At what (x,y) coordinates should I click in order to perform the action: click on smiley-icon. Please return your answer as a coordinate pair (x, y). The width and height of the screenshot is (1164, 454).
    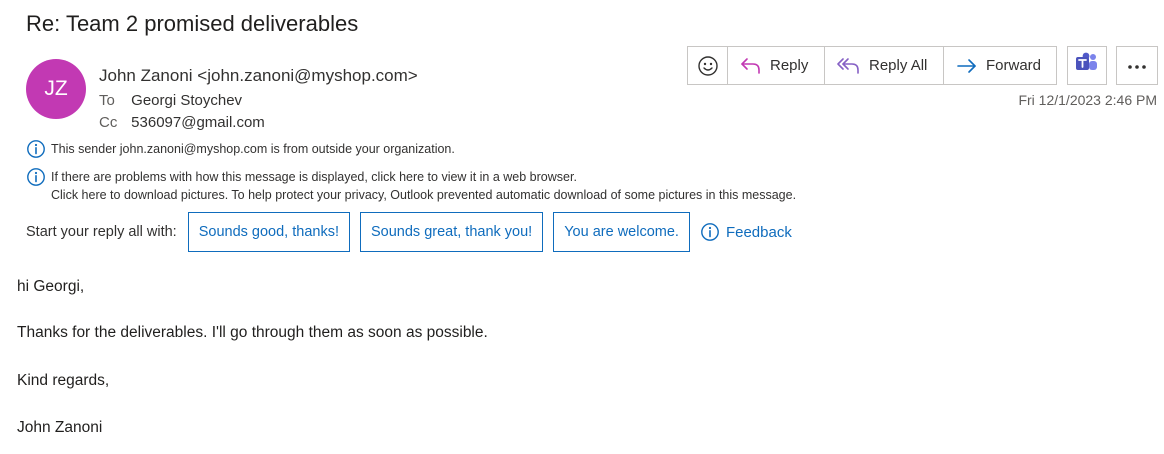
    Looking at the image, I should click on (708, 66).